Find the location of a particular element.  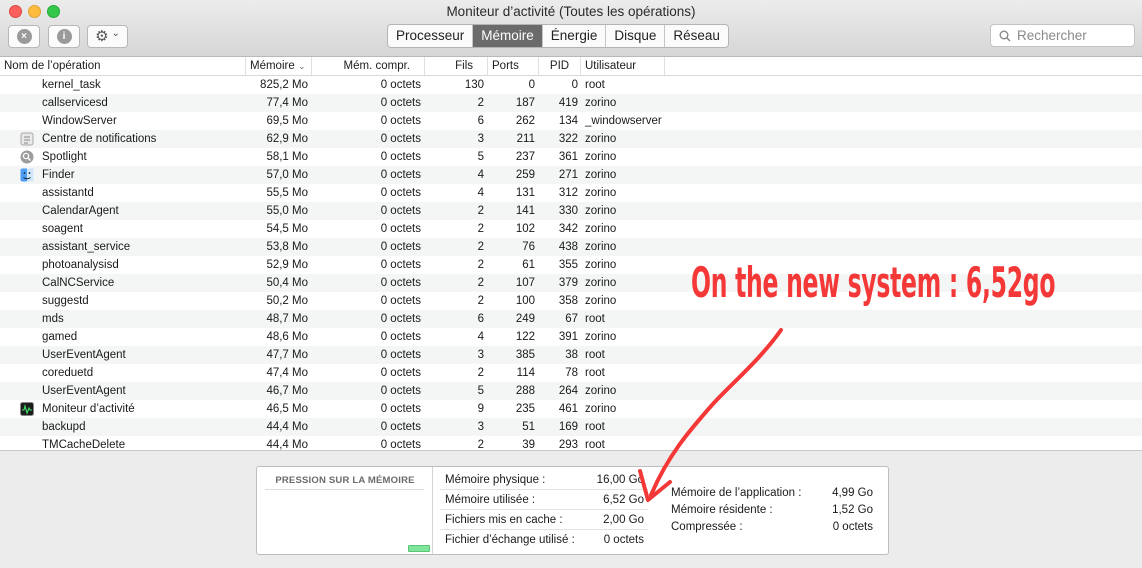

memory-value: 50,4 Mo is located at coordinates (287, 283).